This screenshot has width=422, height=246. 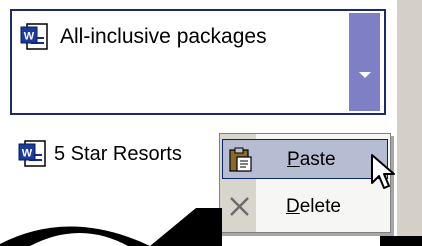 What do you see at coordinates (163, 36) in the screenshot?
I see `clipboard-item-label: All-inclusive packages` at bounding box center [163, 36].